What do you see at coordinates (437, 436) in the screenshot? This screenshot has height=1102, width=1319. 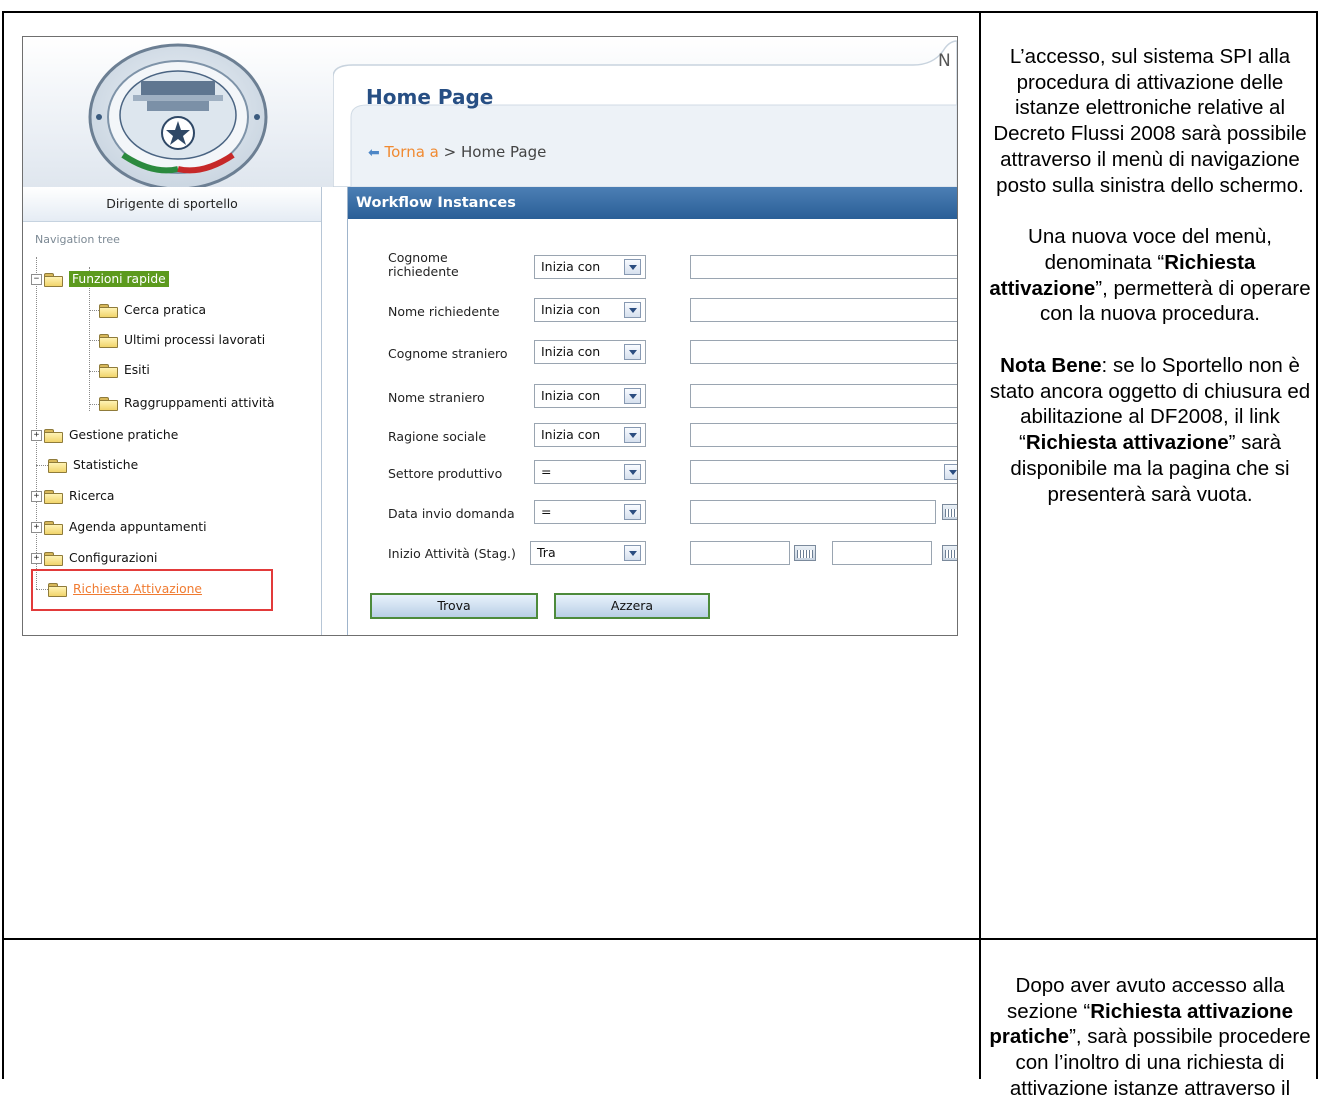 I see `form-label: Ragione sociale` at bounding box center [437, 436].